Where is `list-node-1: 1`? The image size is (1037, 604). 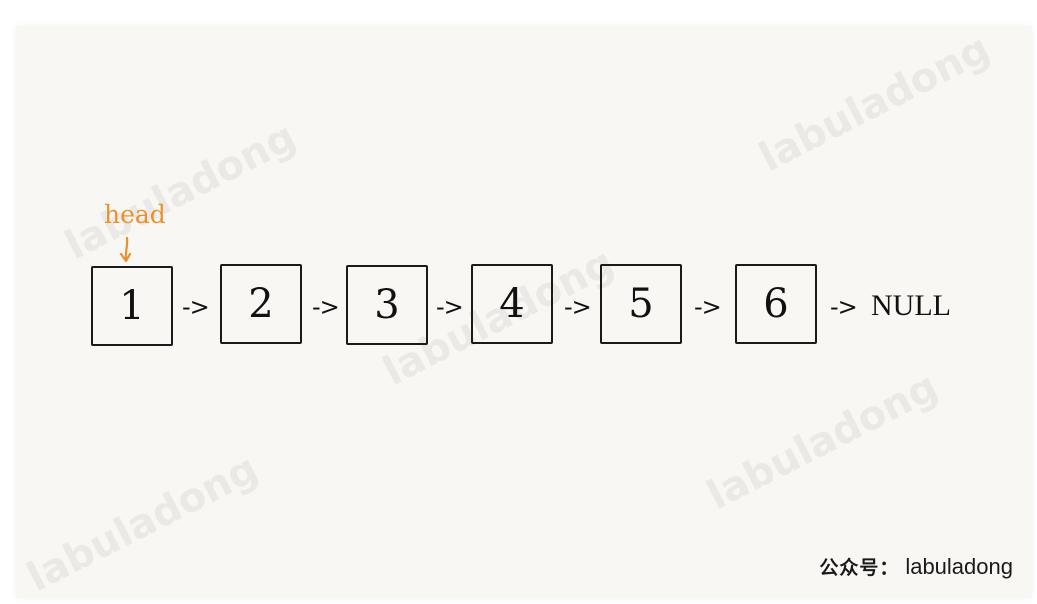
list-node-1: 1 is located at coordinates (132, 306).